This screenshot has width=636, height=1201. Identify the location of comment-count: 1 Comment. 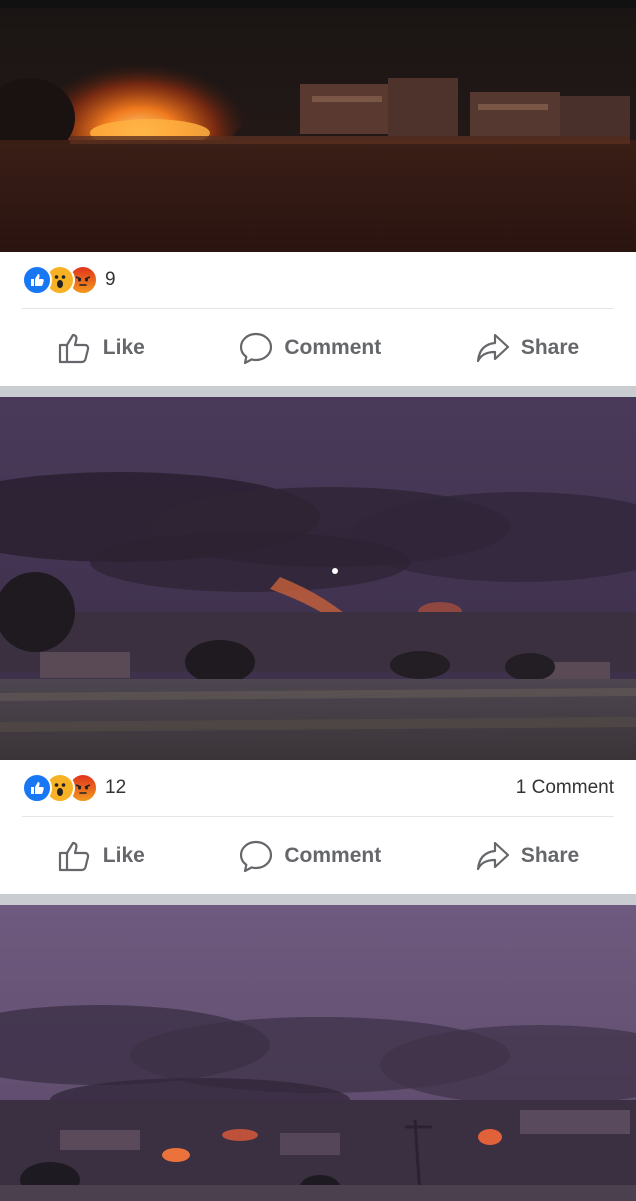
(565, 788).